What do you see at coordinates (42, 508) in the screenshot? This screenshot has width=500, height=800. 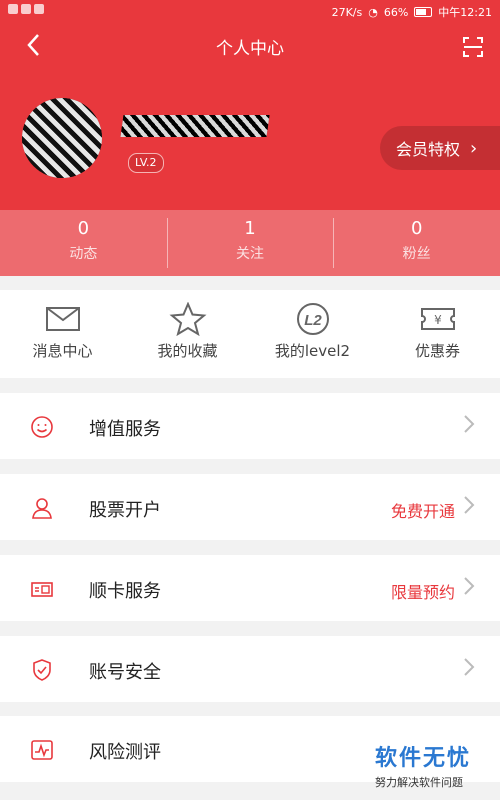 I see `user-icon` at bounding box center [42, 508].